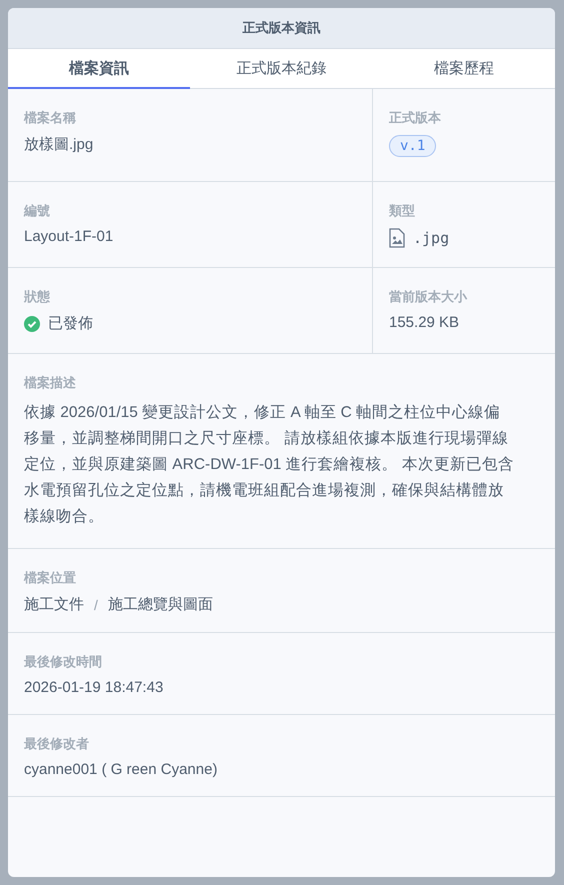 The height and width of the screenshot is (885, 564). Describe the element at coordinates (424, 322) in the screenshot. I see `field-value: 155.29 KB` at that location.